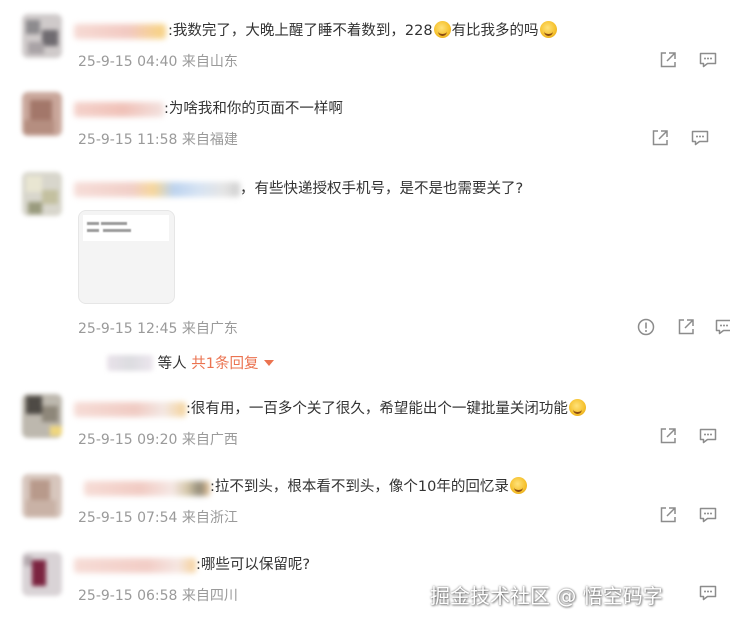 The image size is (730, 626). I want to click on watermark: 掘金技术社区 @ 悟空码字, so click(546, 596).